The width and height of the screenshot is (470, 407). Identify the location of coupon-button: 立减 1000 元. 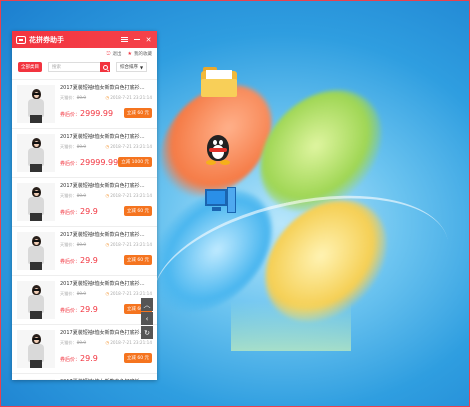
(135, 162).